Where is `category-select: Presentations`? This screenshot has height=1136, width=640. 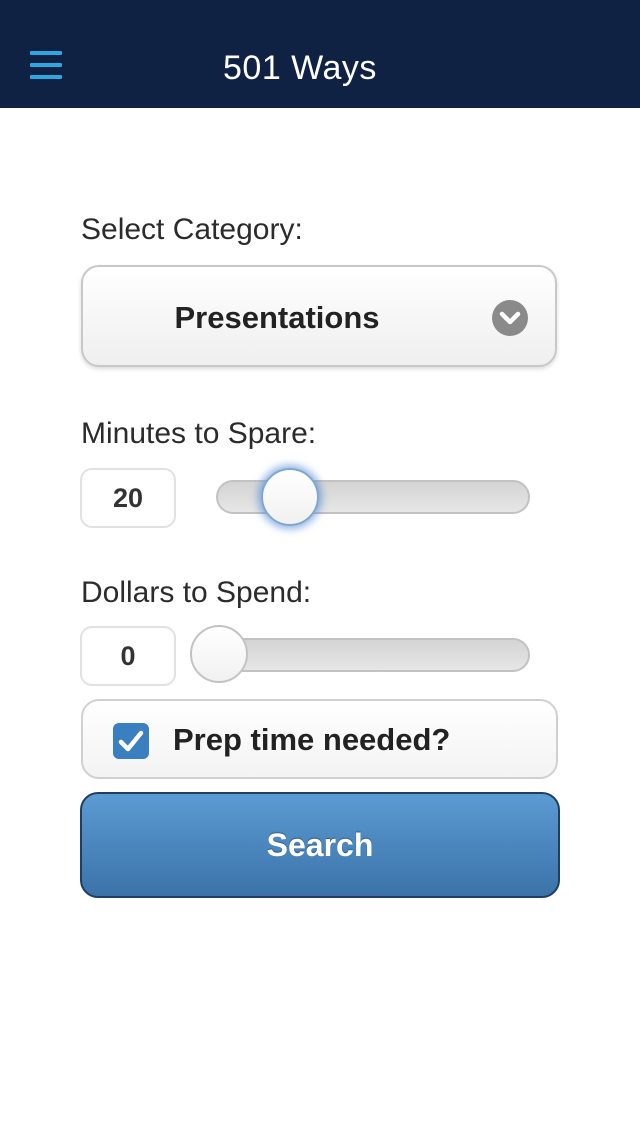
category-select: Presentations is located at coordinates (319, 316).